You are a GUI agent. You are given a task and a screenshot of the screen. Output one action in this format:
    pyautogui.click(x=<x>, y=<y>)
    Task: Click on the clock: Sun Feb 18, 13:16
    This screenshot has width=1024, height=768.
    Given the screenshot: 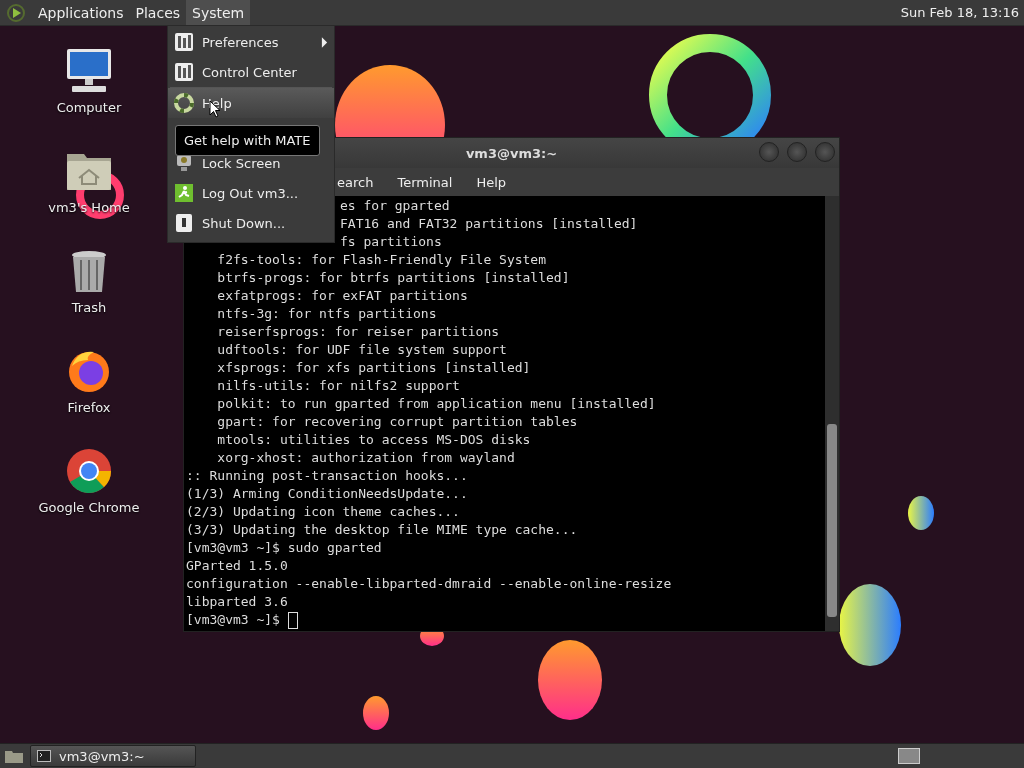 What is the action you would take?
    pyautogui.click(x=962, y=12)
    